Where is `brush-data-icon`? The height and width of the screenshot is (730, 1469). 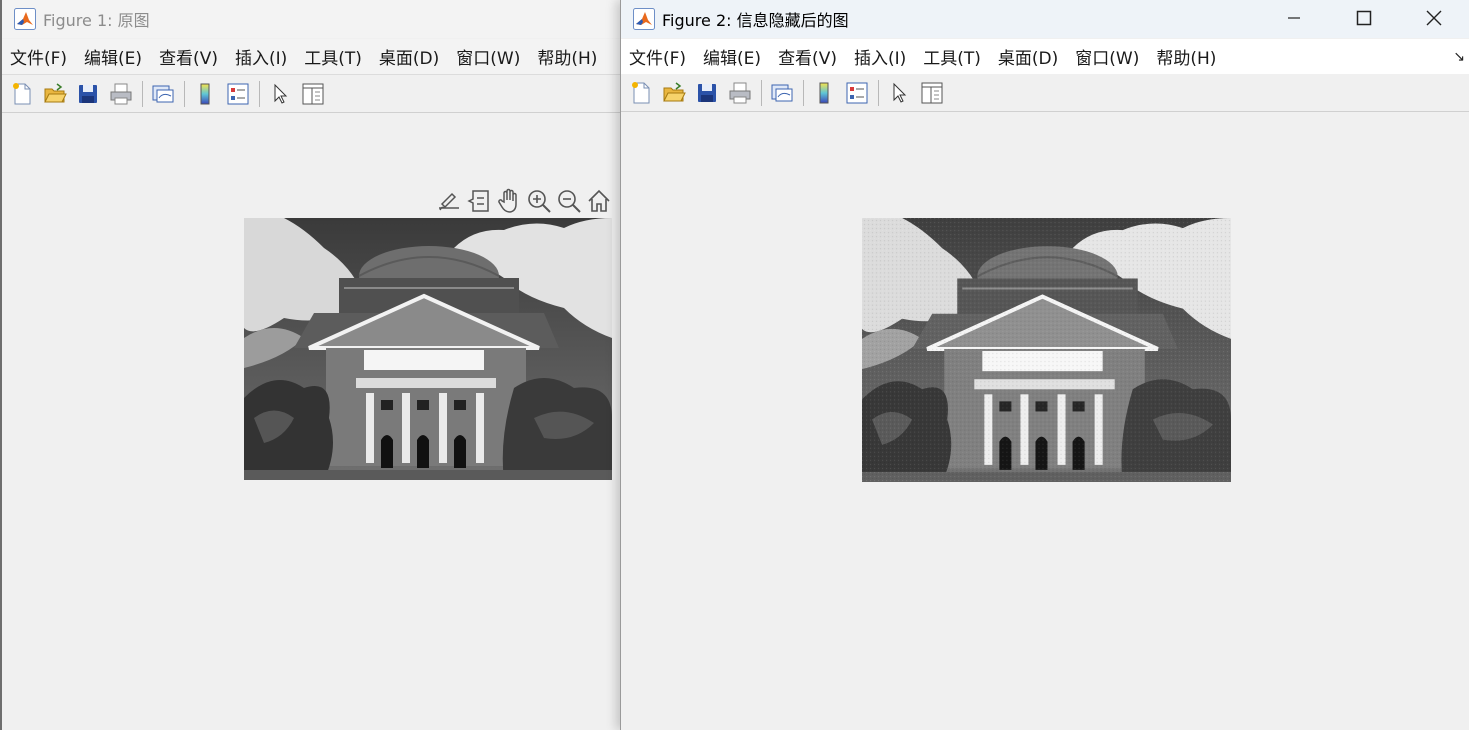
brush-data-icon is located at coordinates (449, 201).